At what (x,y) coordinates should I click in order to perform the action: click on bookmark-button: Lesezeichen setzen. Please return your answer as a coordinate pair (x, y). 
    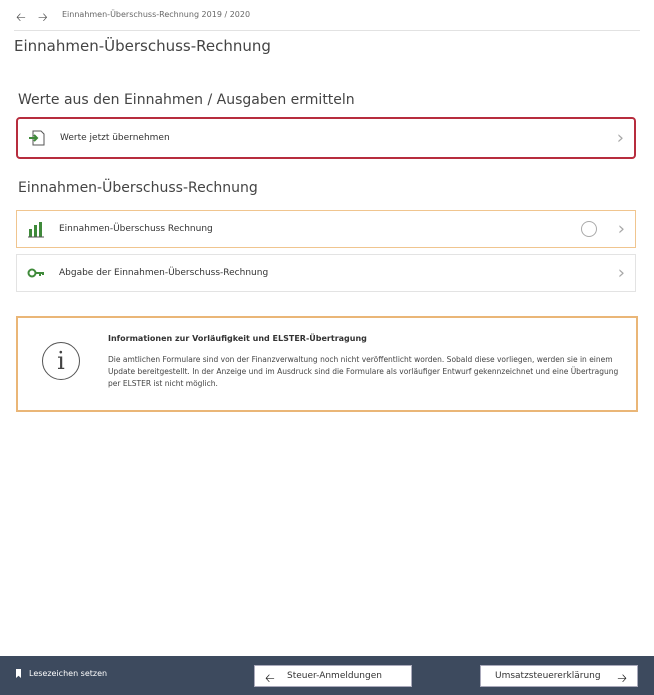
    Looking at the image, I should click on (61, 673).